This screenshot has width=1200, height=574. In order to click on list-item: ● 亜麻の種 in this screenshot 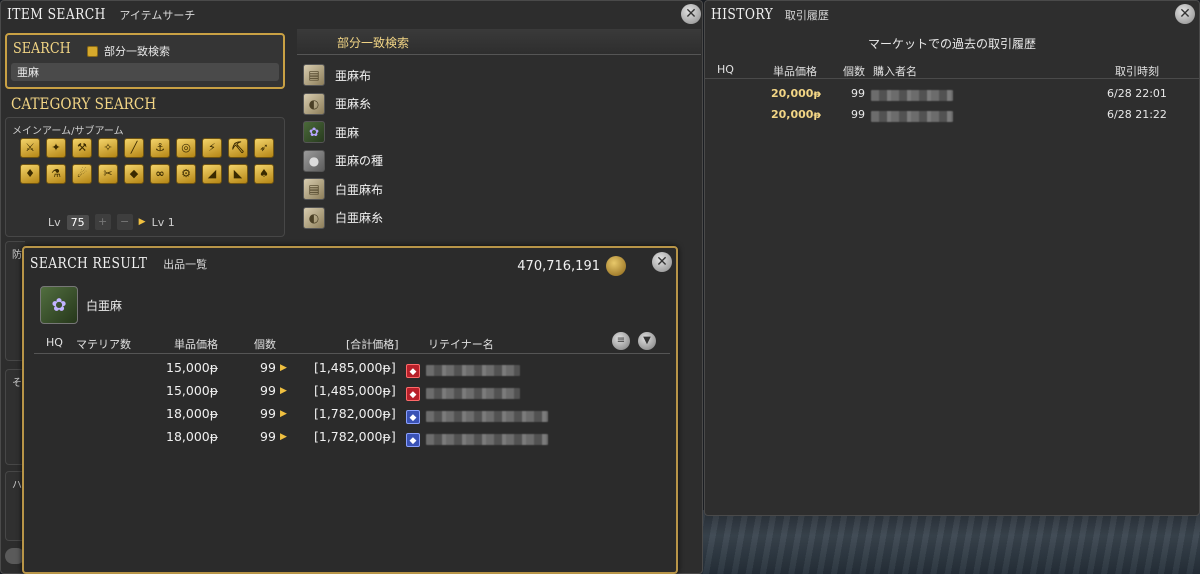, I will do `click(499, 161)`.